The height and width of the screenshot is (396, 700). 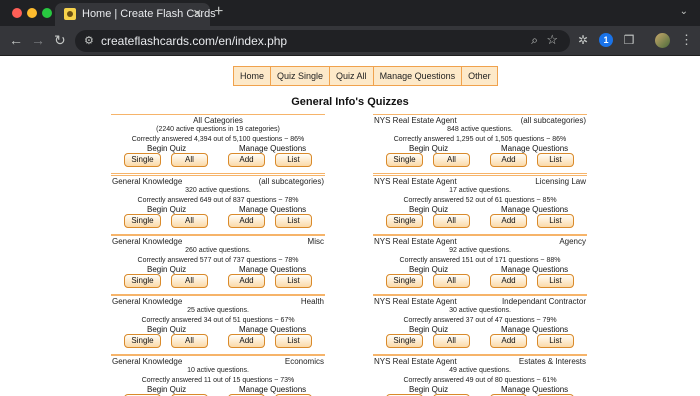 I want to click on category-title: All Categories, so click(x=218, y=120).